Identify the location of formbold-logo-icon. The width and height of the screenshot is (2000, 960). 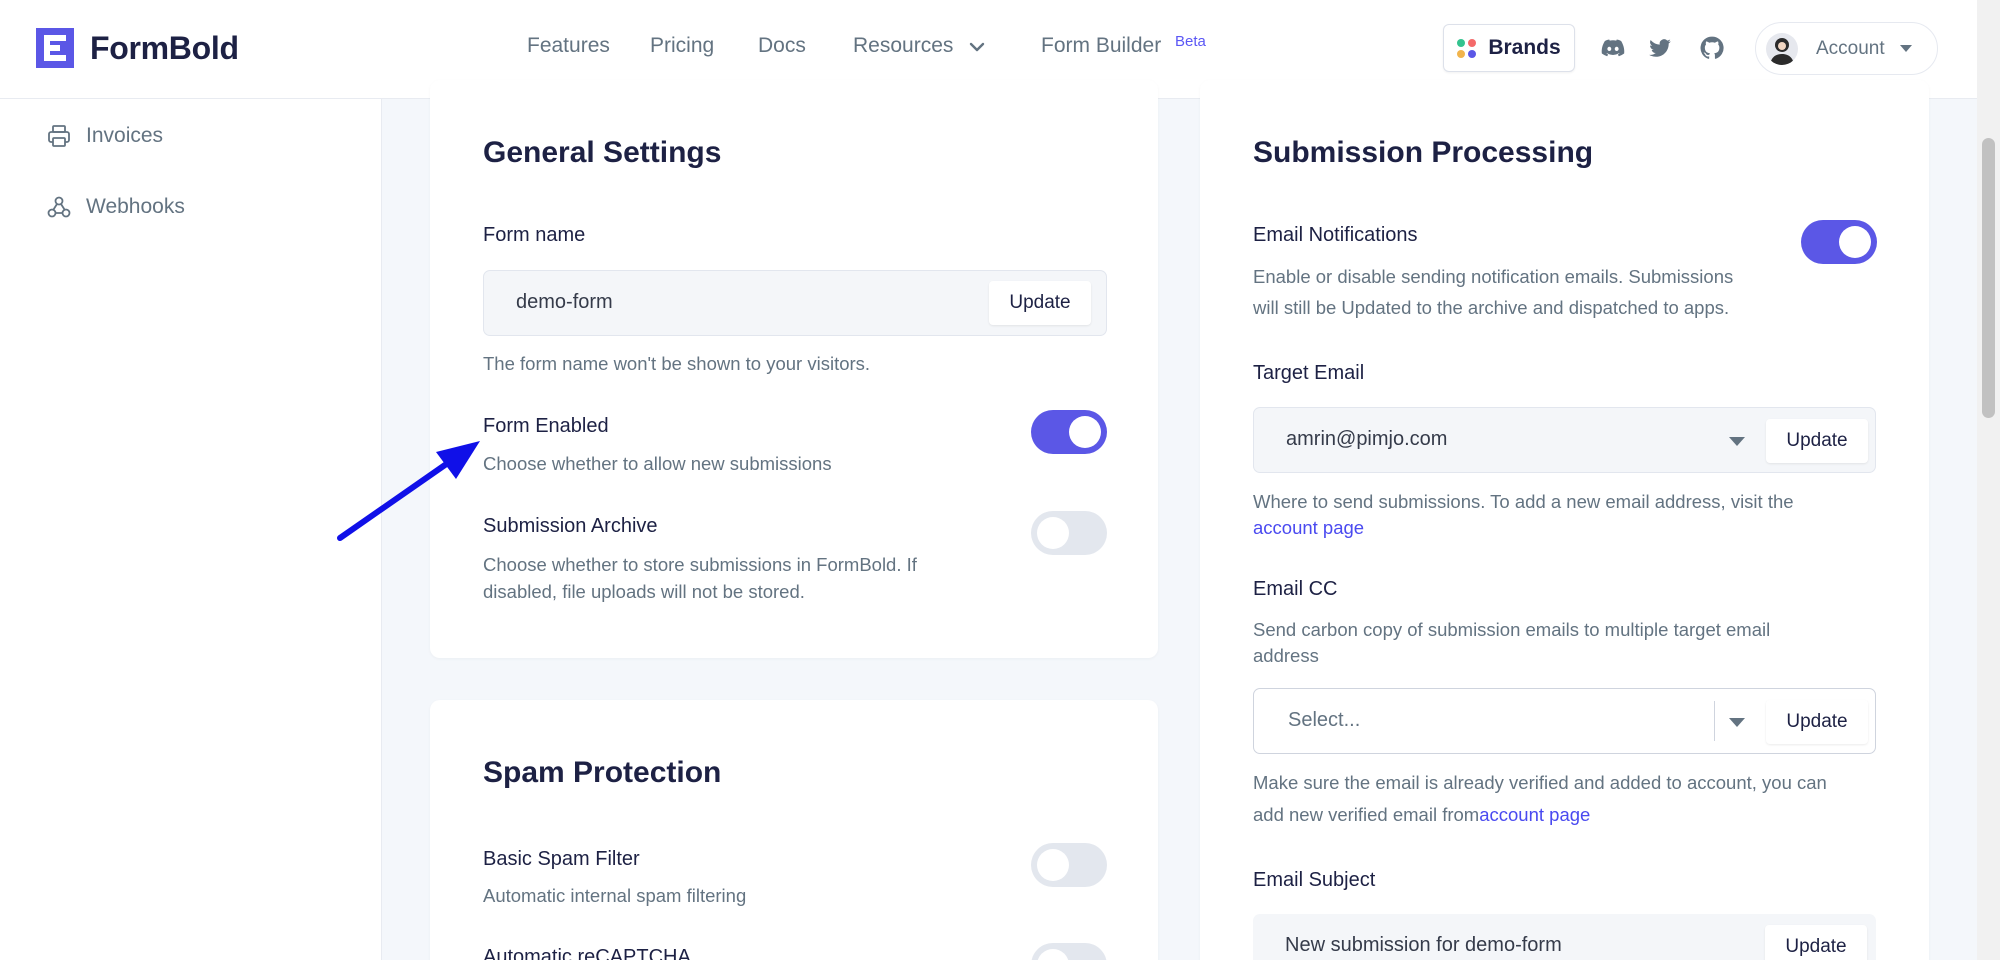
(55, 48).